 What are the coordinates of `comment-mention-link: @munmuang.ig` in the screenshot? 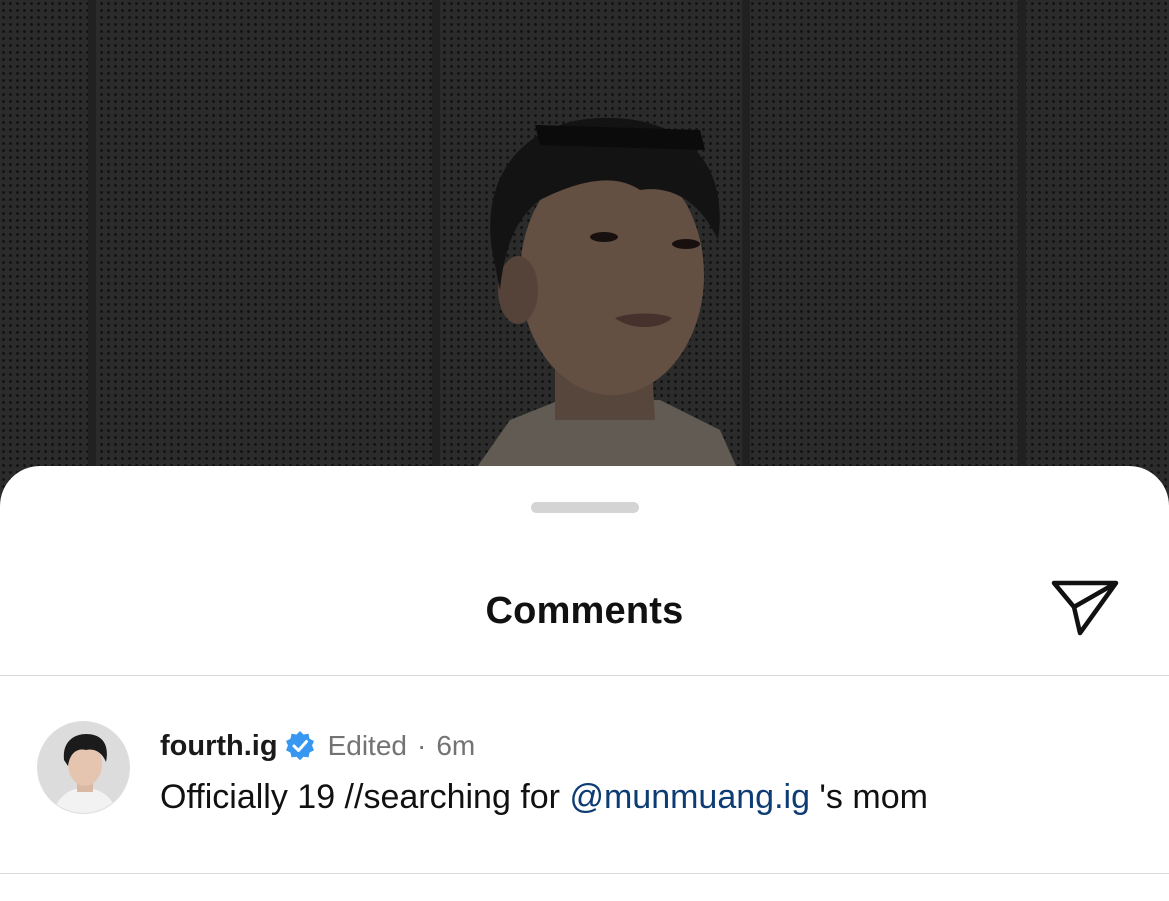 It's located at (689, 797).